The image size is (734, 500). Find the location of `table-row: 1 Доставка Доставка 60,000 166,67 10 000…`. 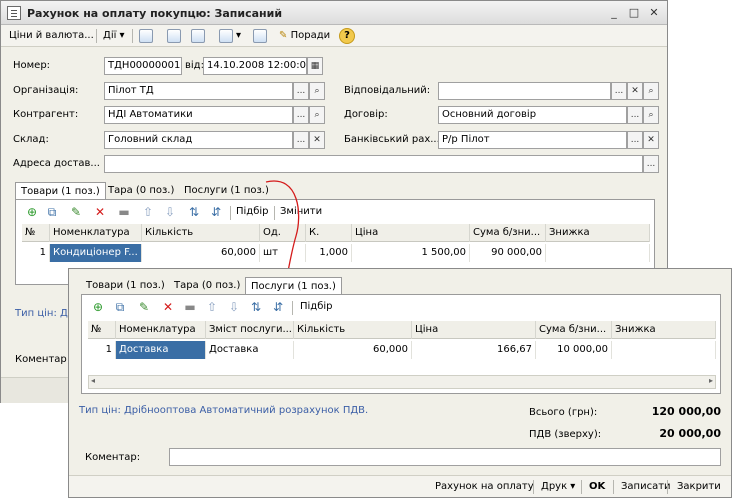

table-row: 1 Доставка Доставка 60,000 166,67 10 000… is located at coordinates (402, 350).